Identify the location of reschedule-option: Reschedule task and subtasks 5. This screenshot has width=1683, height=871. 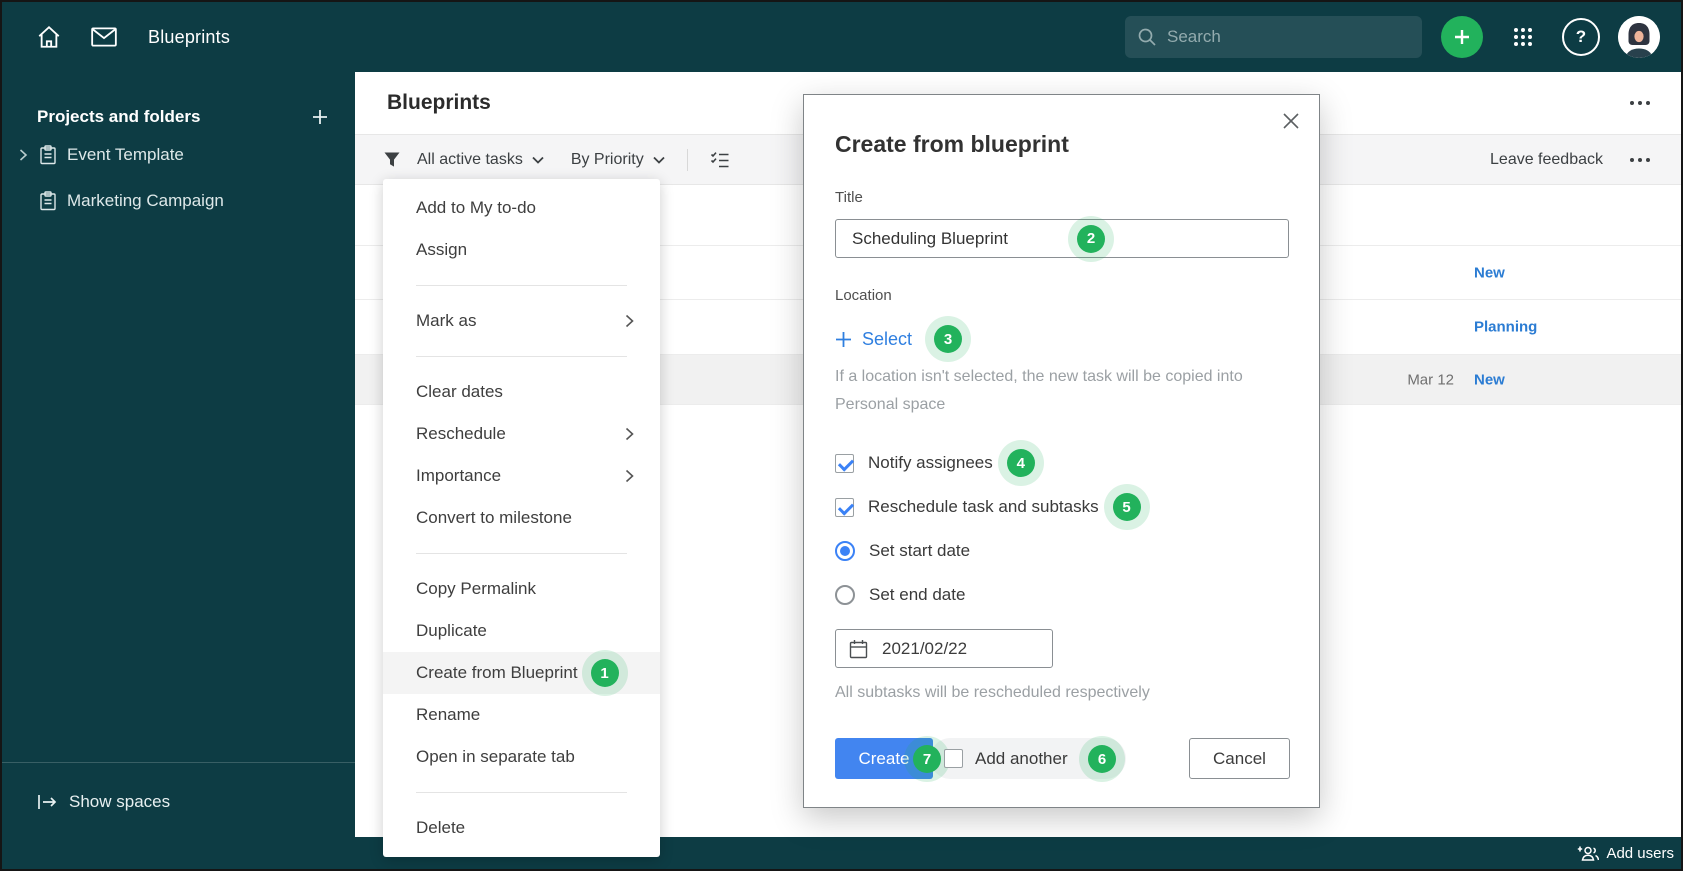
(988, 507).